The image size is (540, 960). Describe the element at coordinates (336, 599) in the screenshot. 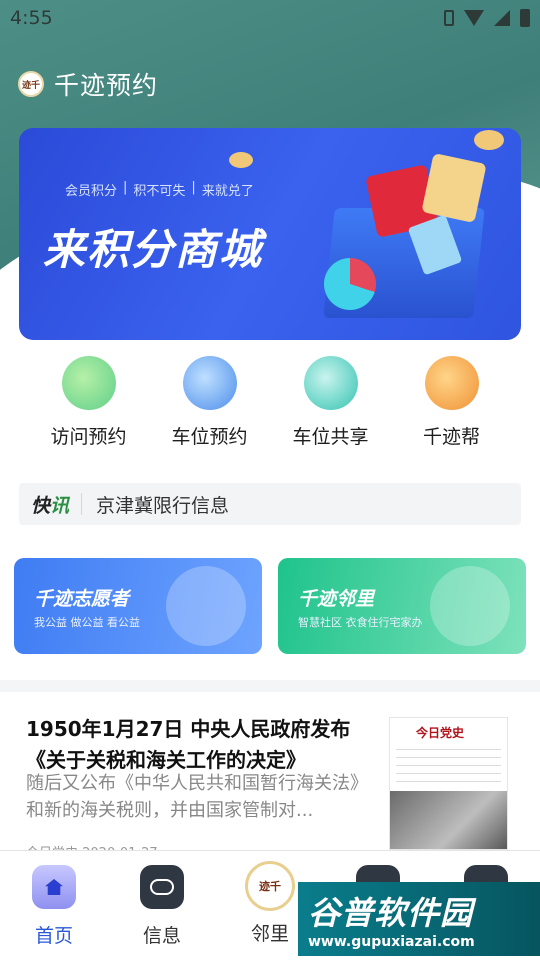

I see `promo-title: 千迹邻里` at that location.